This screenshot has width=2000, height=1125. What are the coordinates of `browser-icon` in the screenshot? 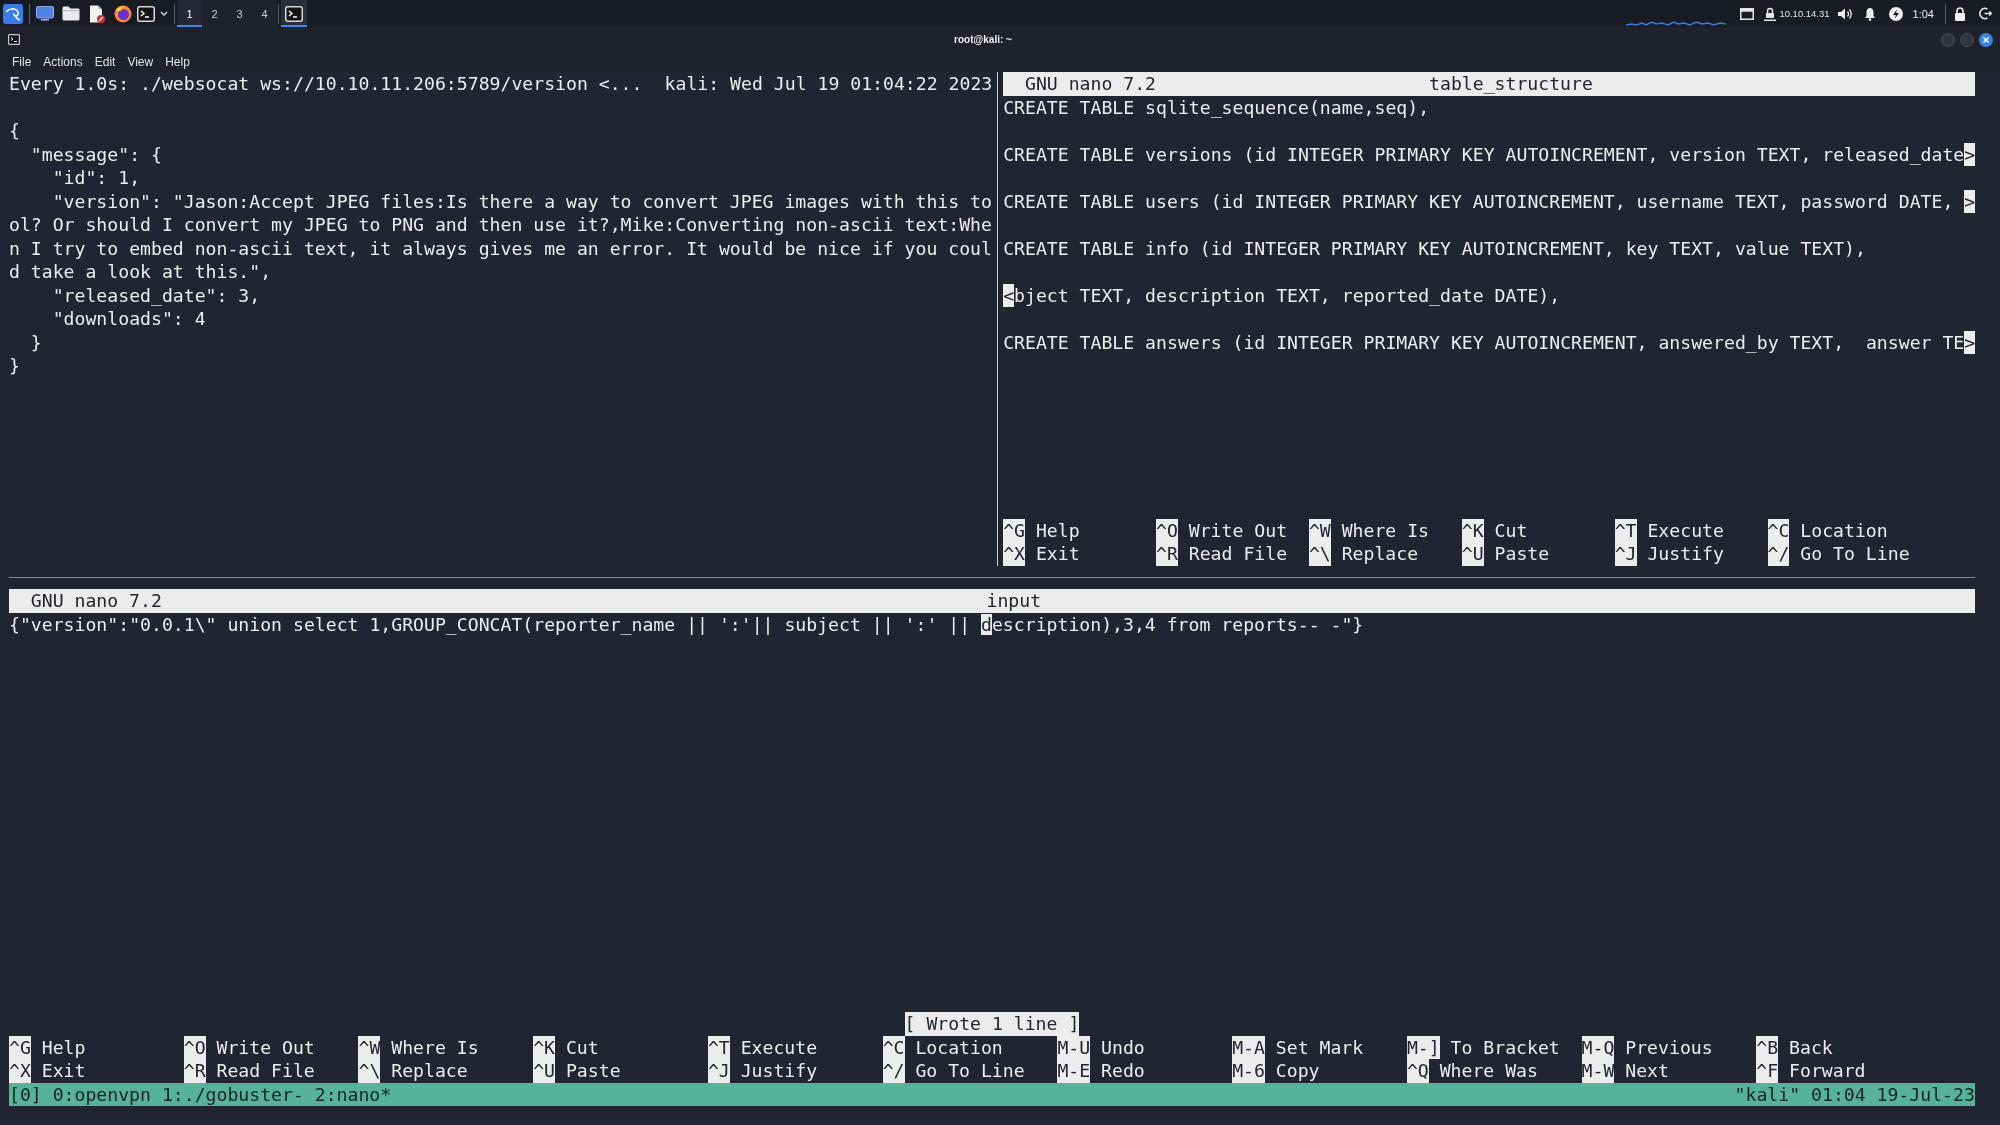 It's located at (123, 13).